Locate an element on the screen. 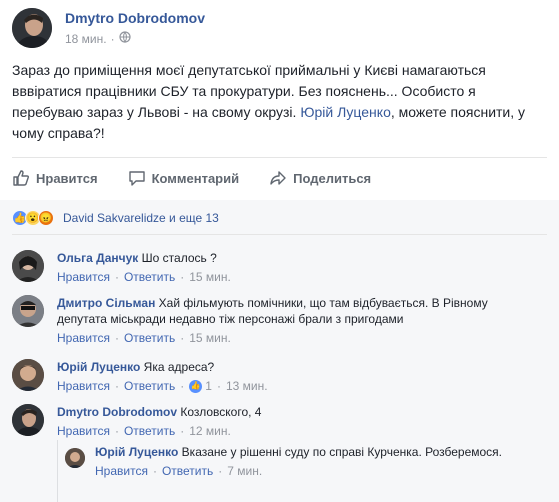 The width and height of the screenshot is (559, 502). post-author-name: Dmytro Dobrodomov is located at coordinates (135, 18).